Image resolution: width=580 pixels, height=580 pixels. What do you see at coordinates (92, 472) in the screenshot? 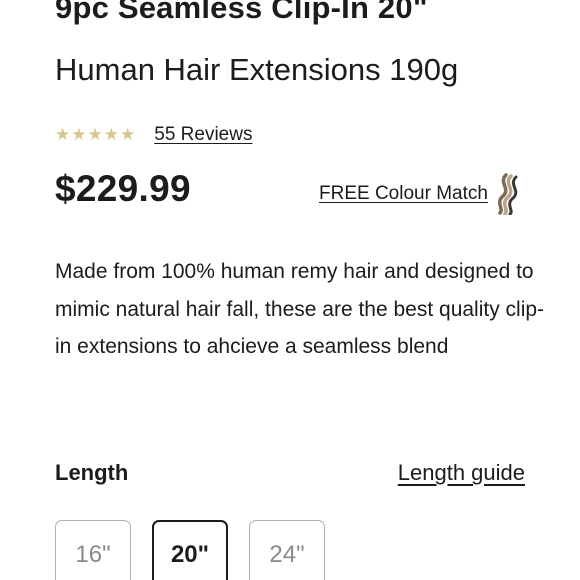
I see `length-label: Length` at bounding box center [92, 472].